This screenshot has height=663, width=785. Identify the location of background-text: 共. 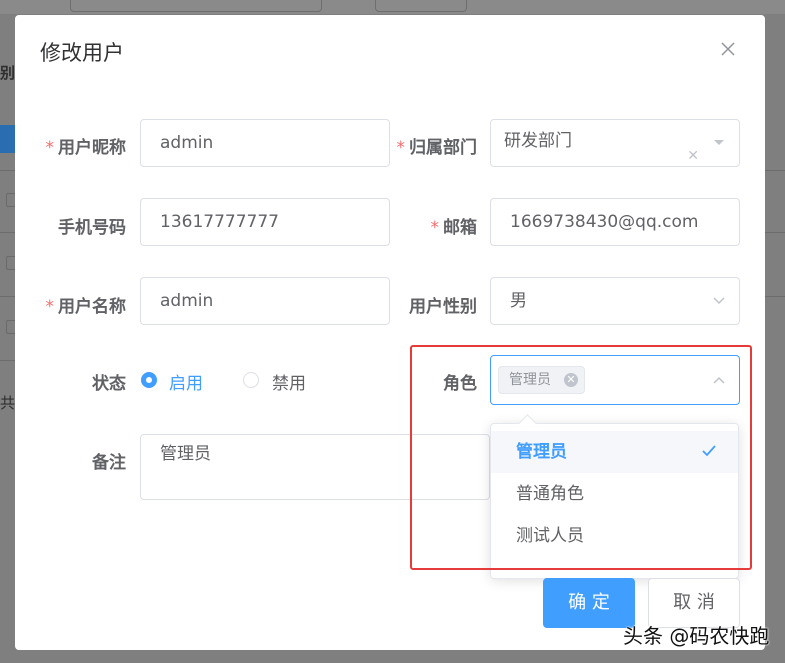
(8, 403).